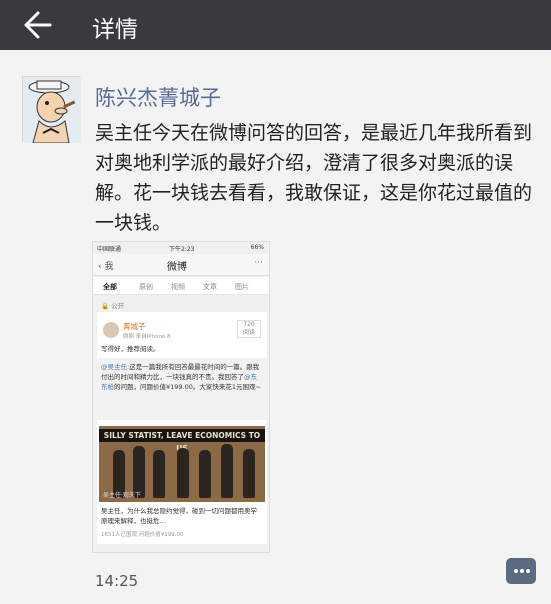  Describe the element at coordinates (182, 441) in the screenshot. I see `painting-title: SILLY STATIST, LEAVE ECONOMICS TO US` at that location.